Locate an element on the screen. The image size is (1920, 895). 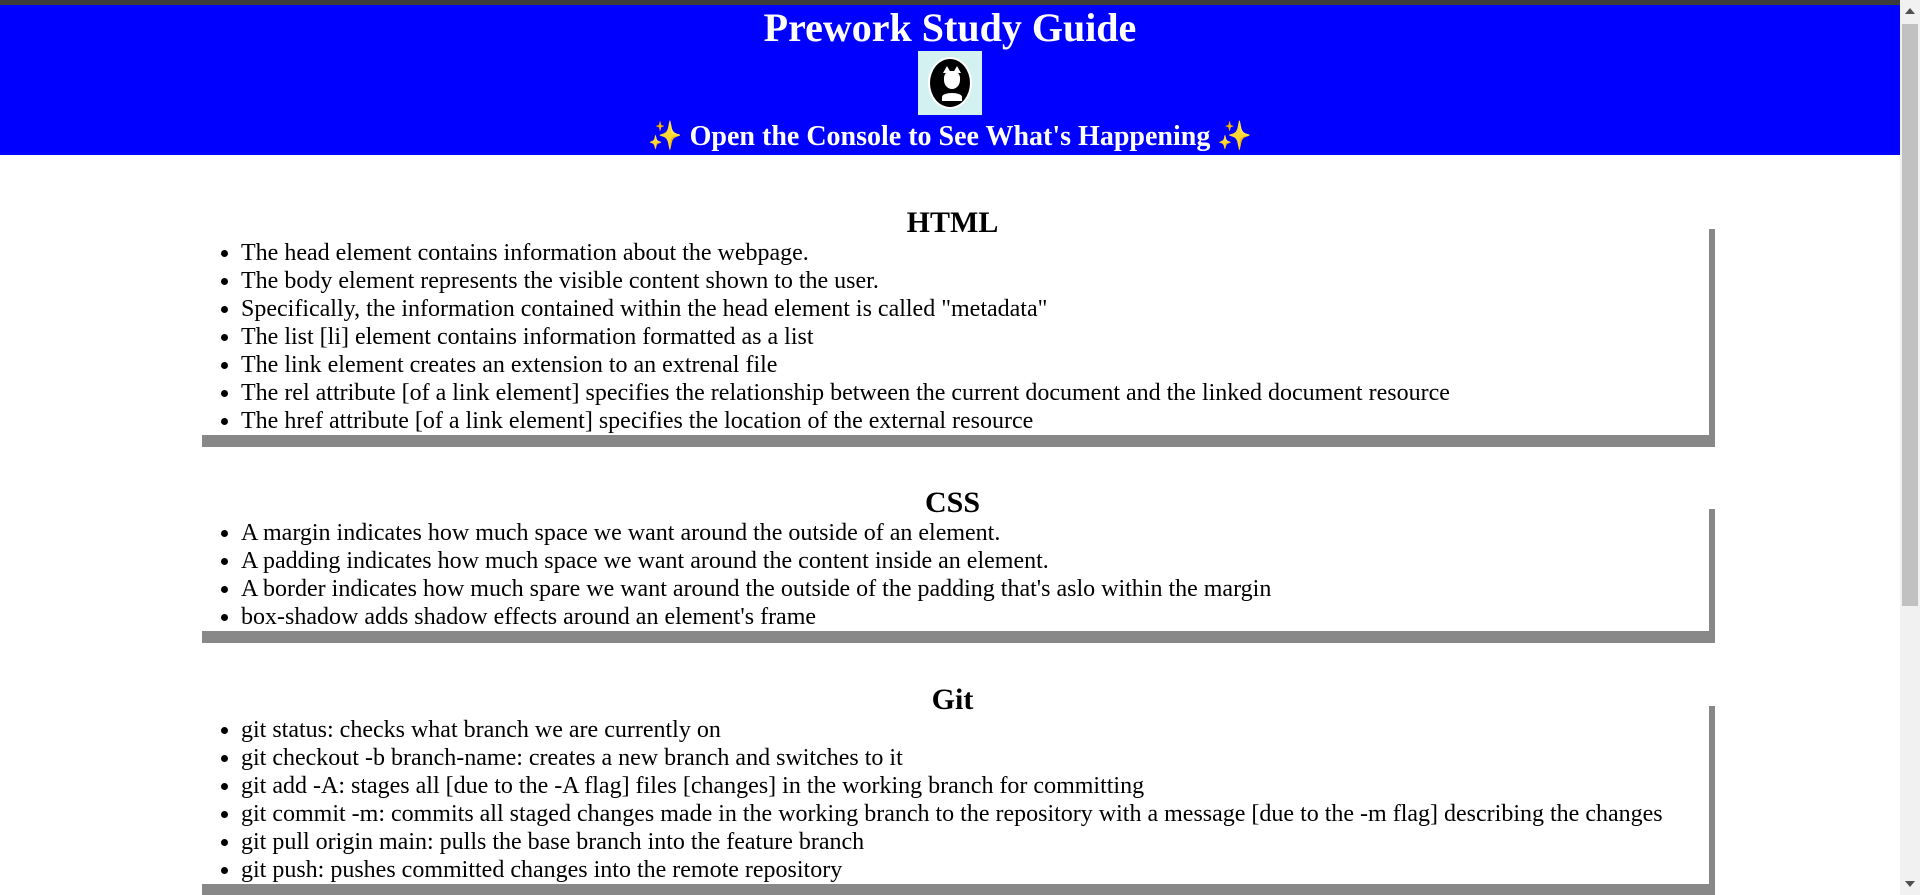
subtitle-text: Open the Console to See What's Happening is located at coordinates (950, 136).